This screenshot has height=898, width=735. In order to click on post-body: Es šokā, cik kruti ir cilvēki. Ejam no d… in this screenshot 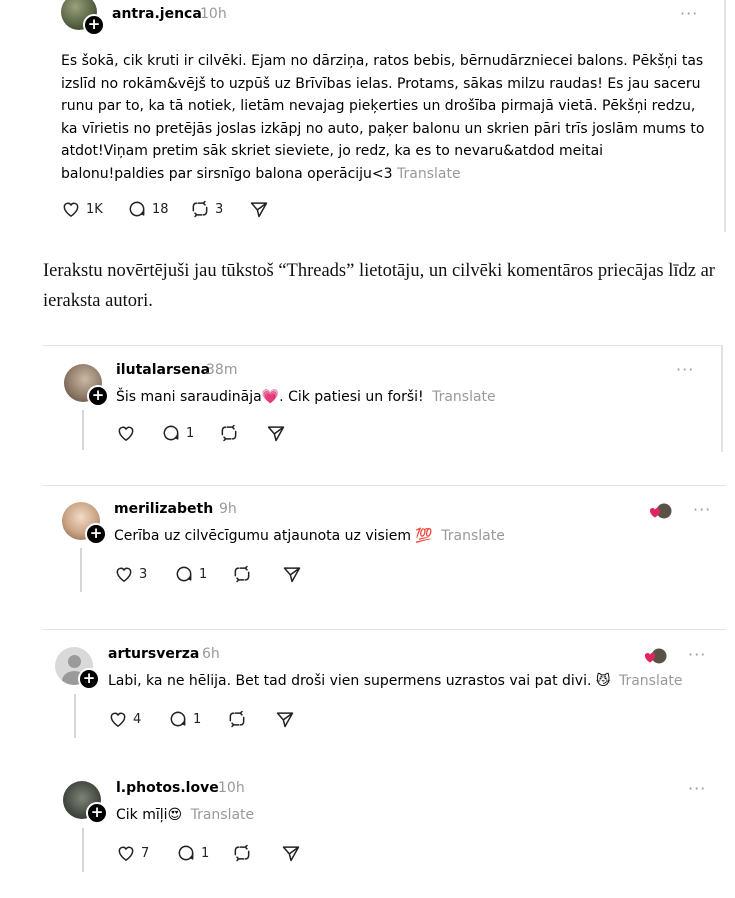, I will do `click(383, 117)`.